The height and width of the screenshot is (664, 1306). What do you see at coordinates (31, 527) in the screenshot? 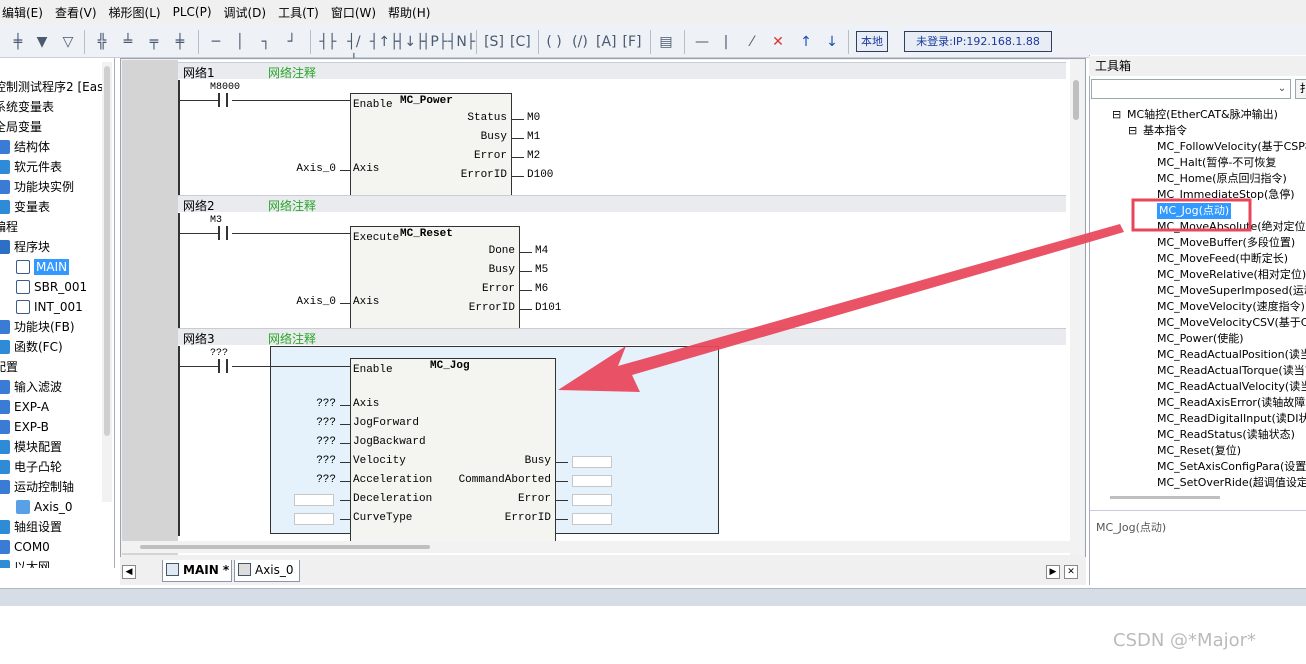
I see `tree-item-22: 轴组设置` at bounding box center [31, 527].